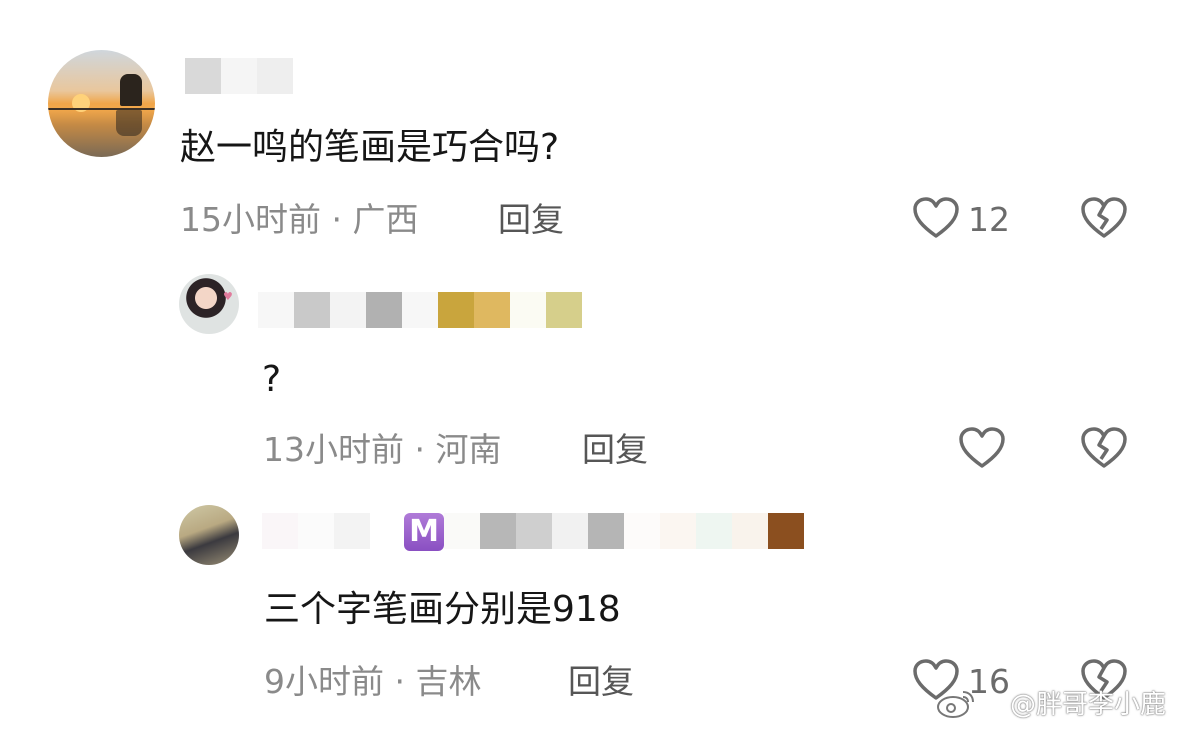  What do you see at coordinates (370, 147) in the screenshot?
I see `comment-text: 赵一鸣的笔画是巧合吗?` at bounding box center [370, 147].